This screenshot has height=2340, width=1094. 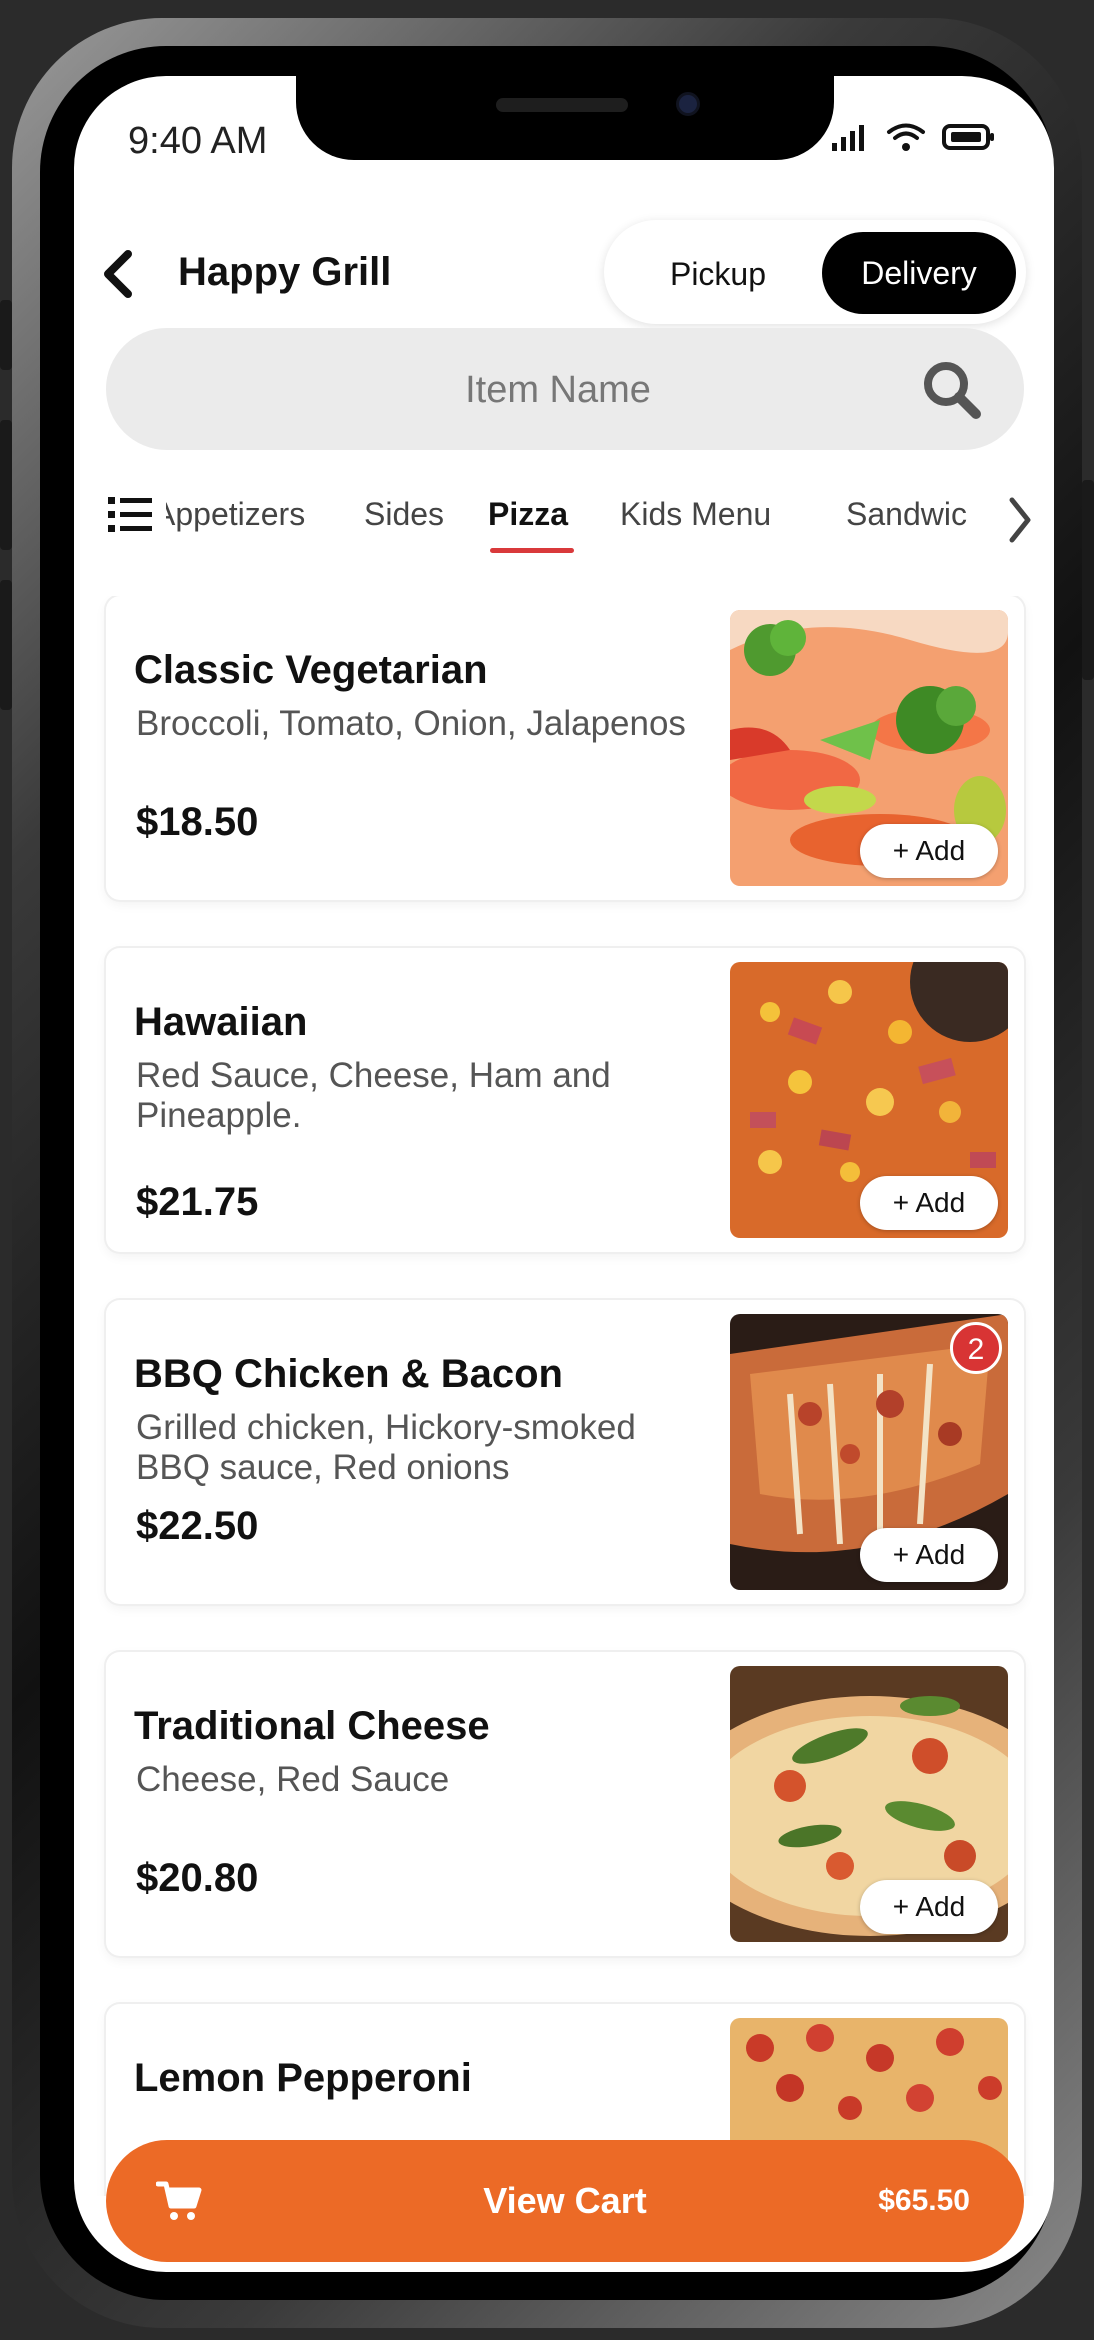 What do you see at coordinates (235, 514) in the screenshot?
I see `tab-appetizers: Appetizers` at bounding box center [235, 514].